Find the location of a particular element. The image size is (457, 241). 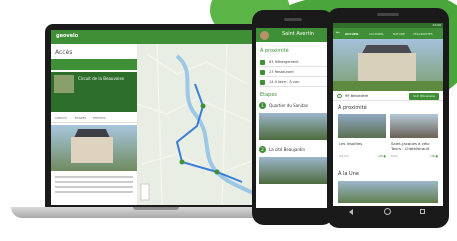

list-item: 14 À faire - À voir is located at coordinates (293, 82).